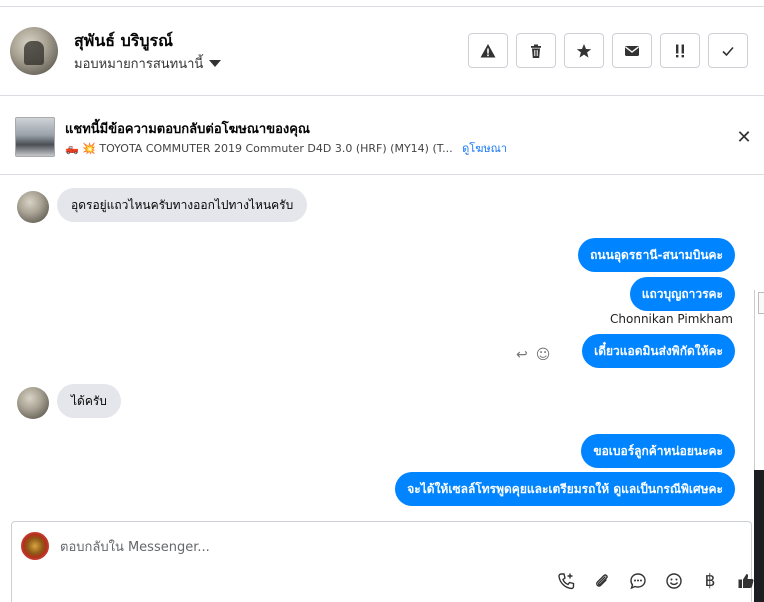  Describe the element at coordinates (682, 294) in the screenshot. I see `outgoing-message: แถวบุญถาวรคะ` at that location.